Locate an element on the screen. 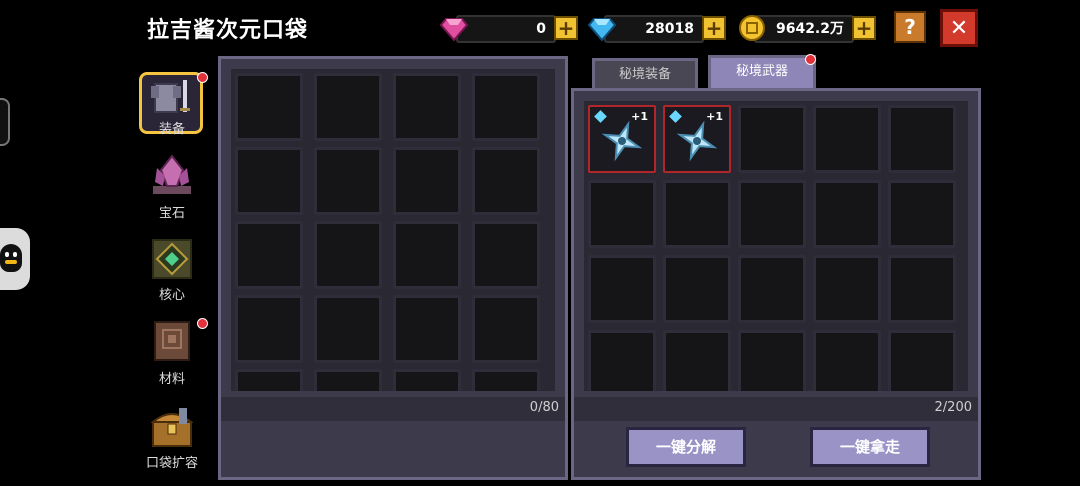 The height and width of the screenshot is (486, 1080). help-button: ? is located at coordinates (910, 27).